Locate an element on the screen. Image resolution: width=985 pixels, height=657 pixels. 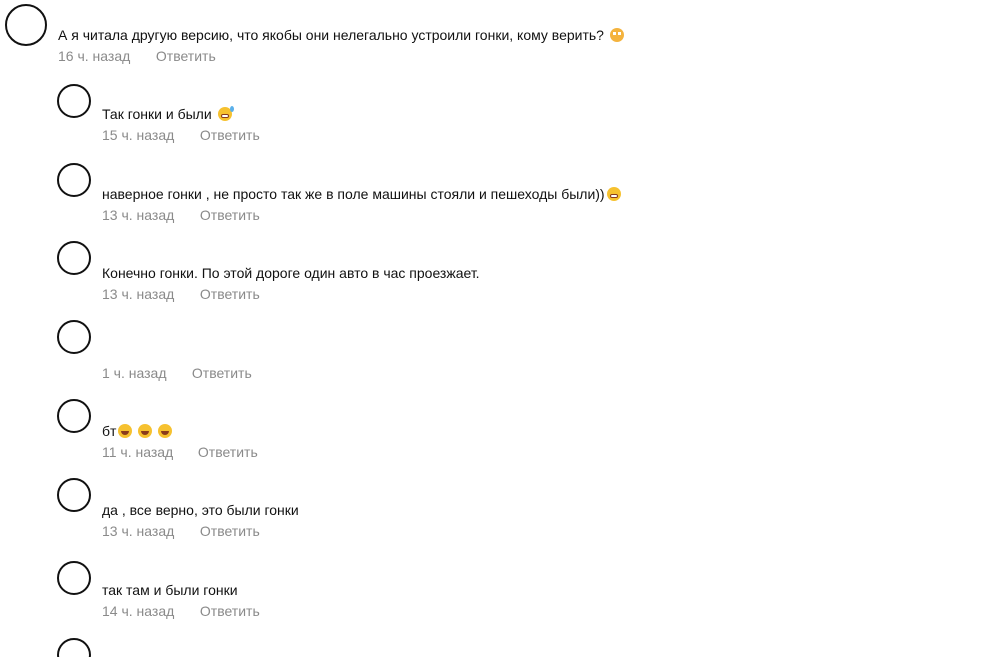
comment-time: 16 ч. назад is located at coordinates (94, 56).